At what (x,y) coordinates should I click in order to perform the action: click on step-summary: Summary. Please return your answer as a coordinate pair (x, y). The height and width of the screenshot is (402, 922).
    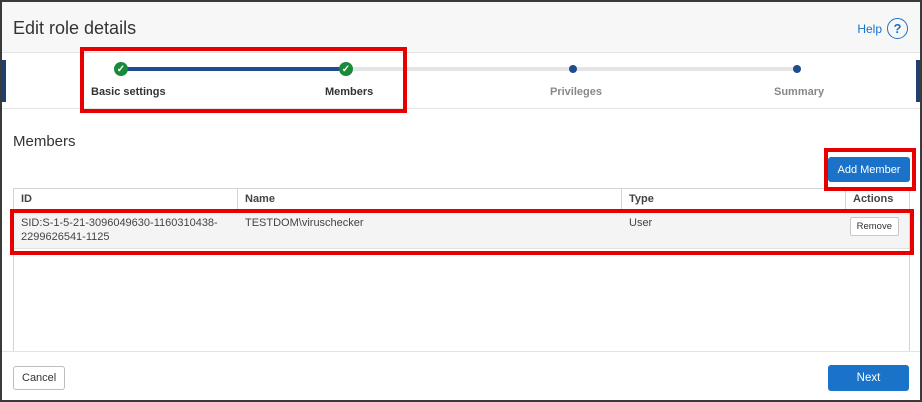
    Looking at the image, I should click on (799, 92).